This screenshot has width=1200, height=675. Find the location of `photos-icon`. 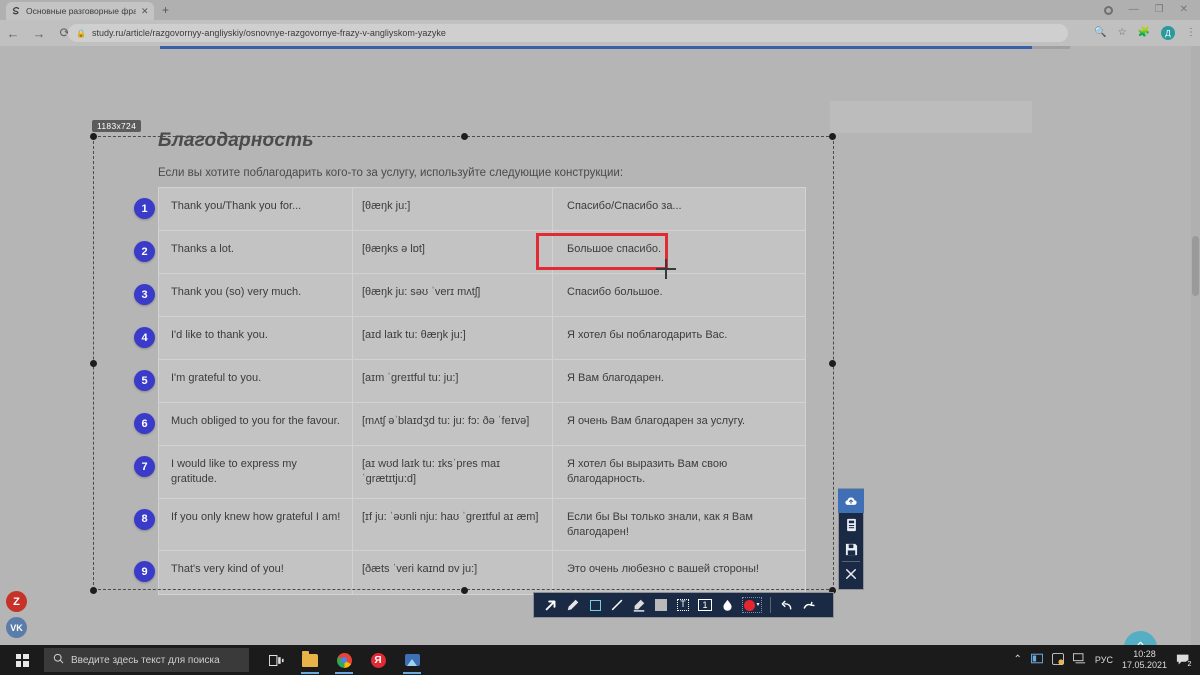

photos-icon is located at coordinates (412, 660).